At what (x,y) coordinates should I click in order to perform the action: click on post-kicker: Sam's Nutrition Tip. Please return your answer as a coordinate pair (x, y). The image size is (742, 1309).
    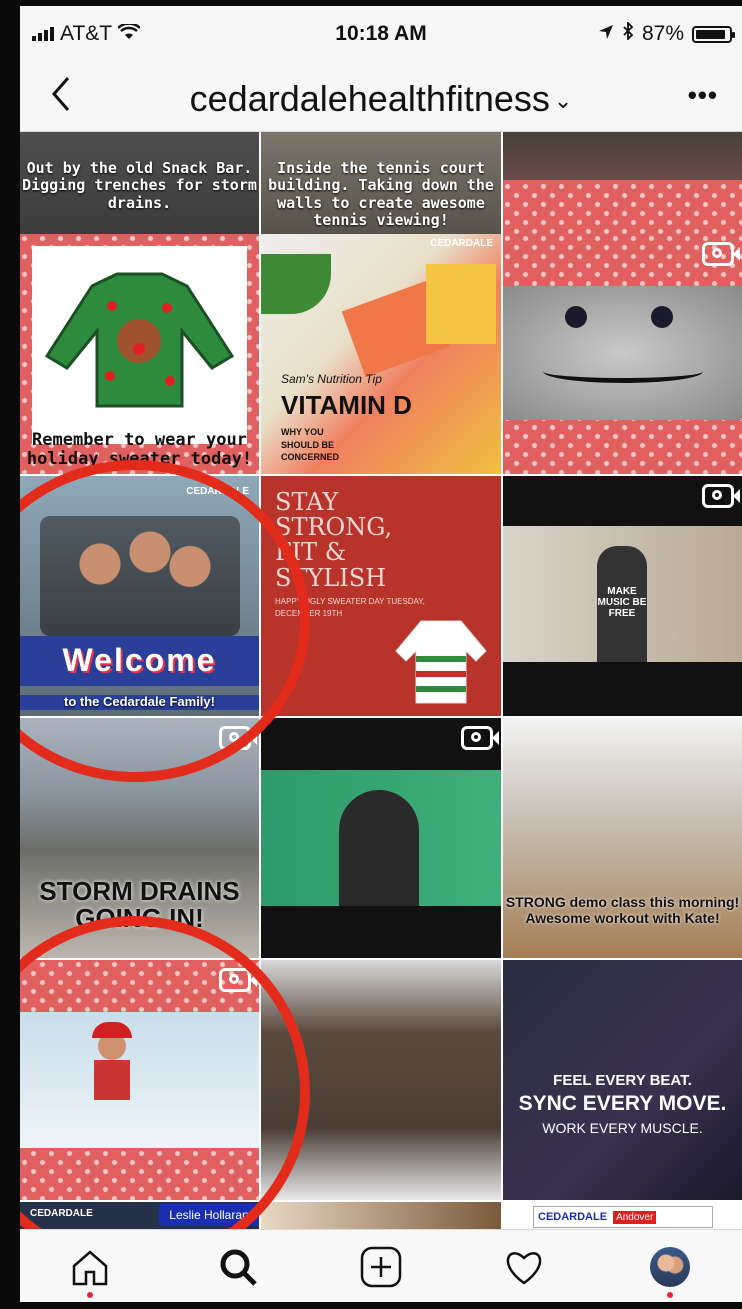
    Looking at the image, I should click on (331, 379).